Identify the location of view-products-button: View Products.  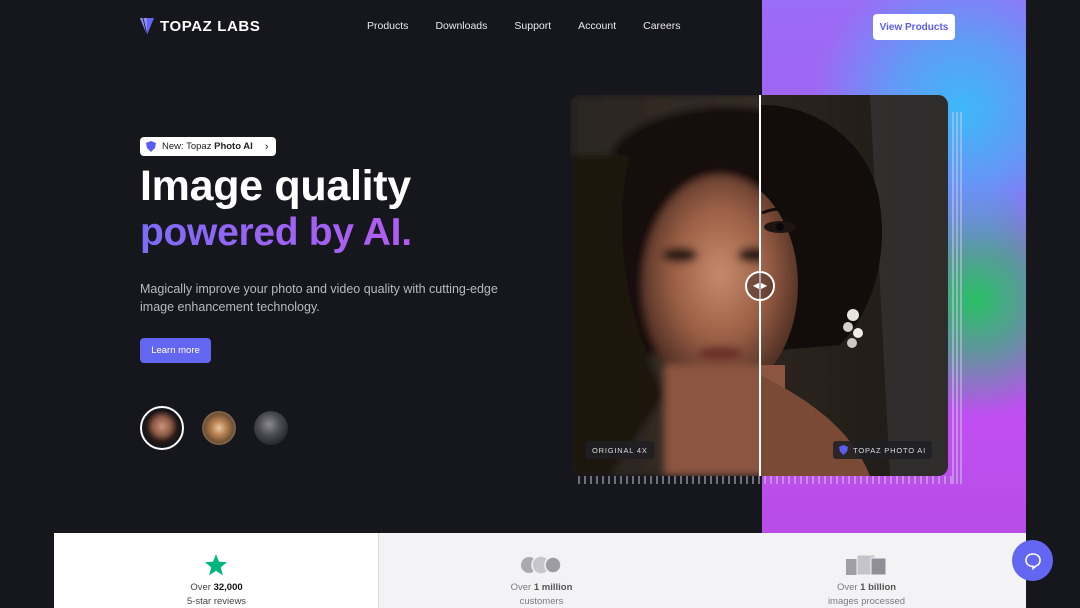
(914, 27).